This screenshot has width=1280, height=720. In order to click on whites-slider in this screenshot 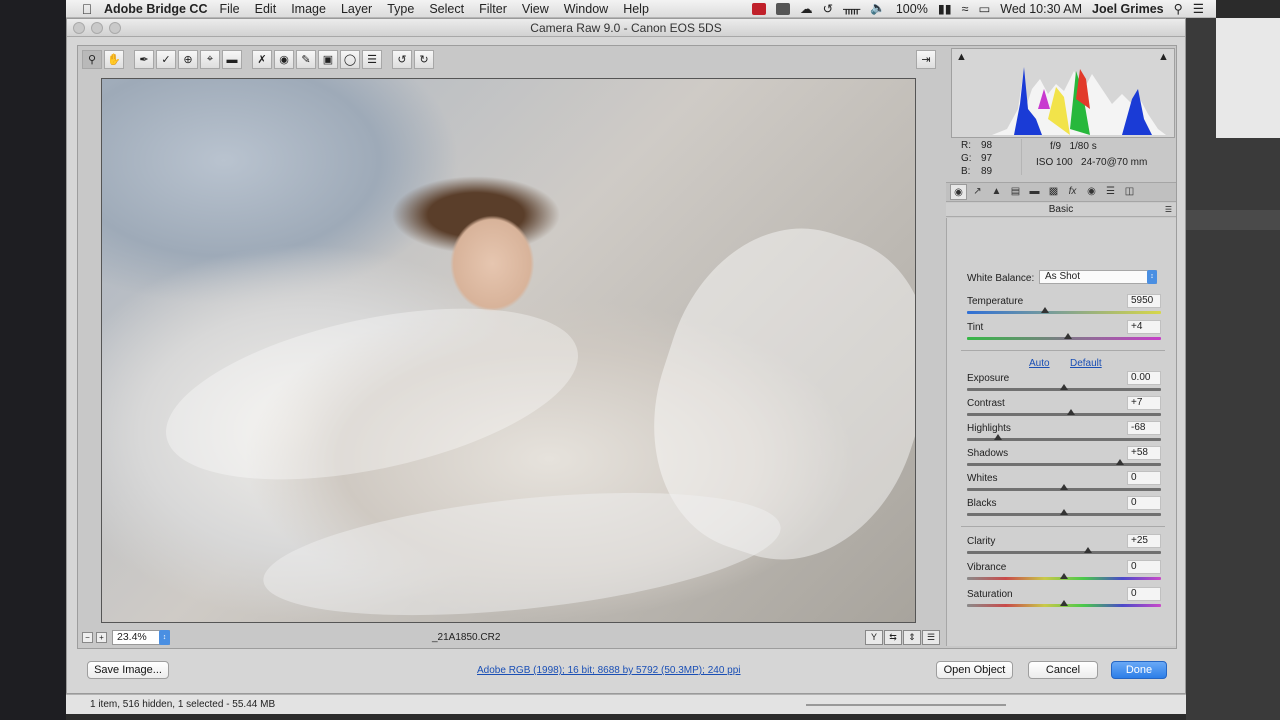, I will do `click(1064, 487)`.